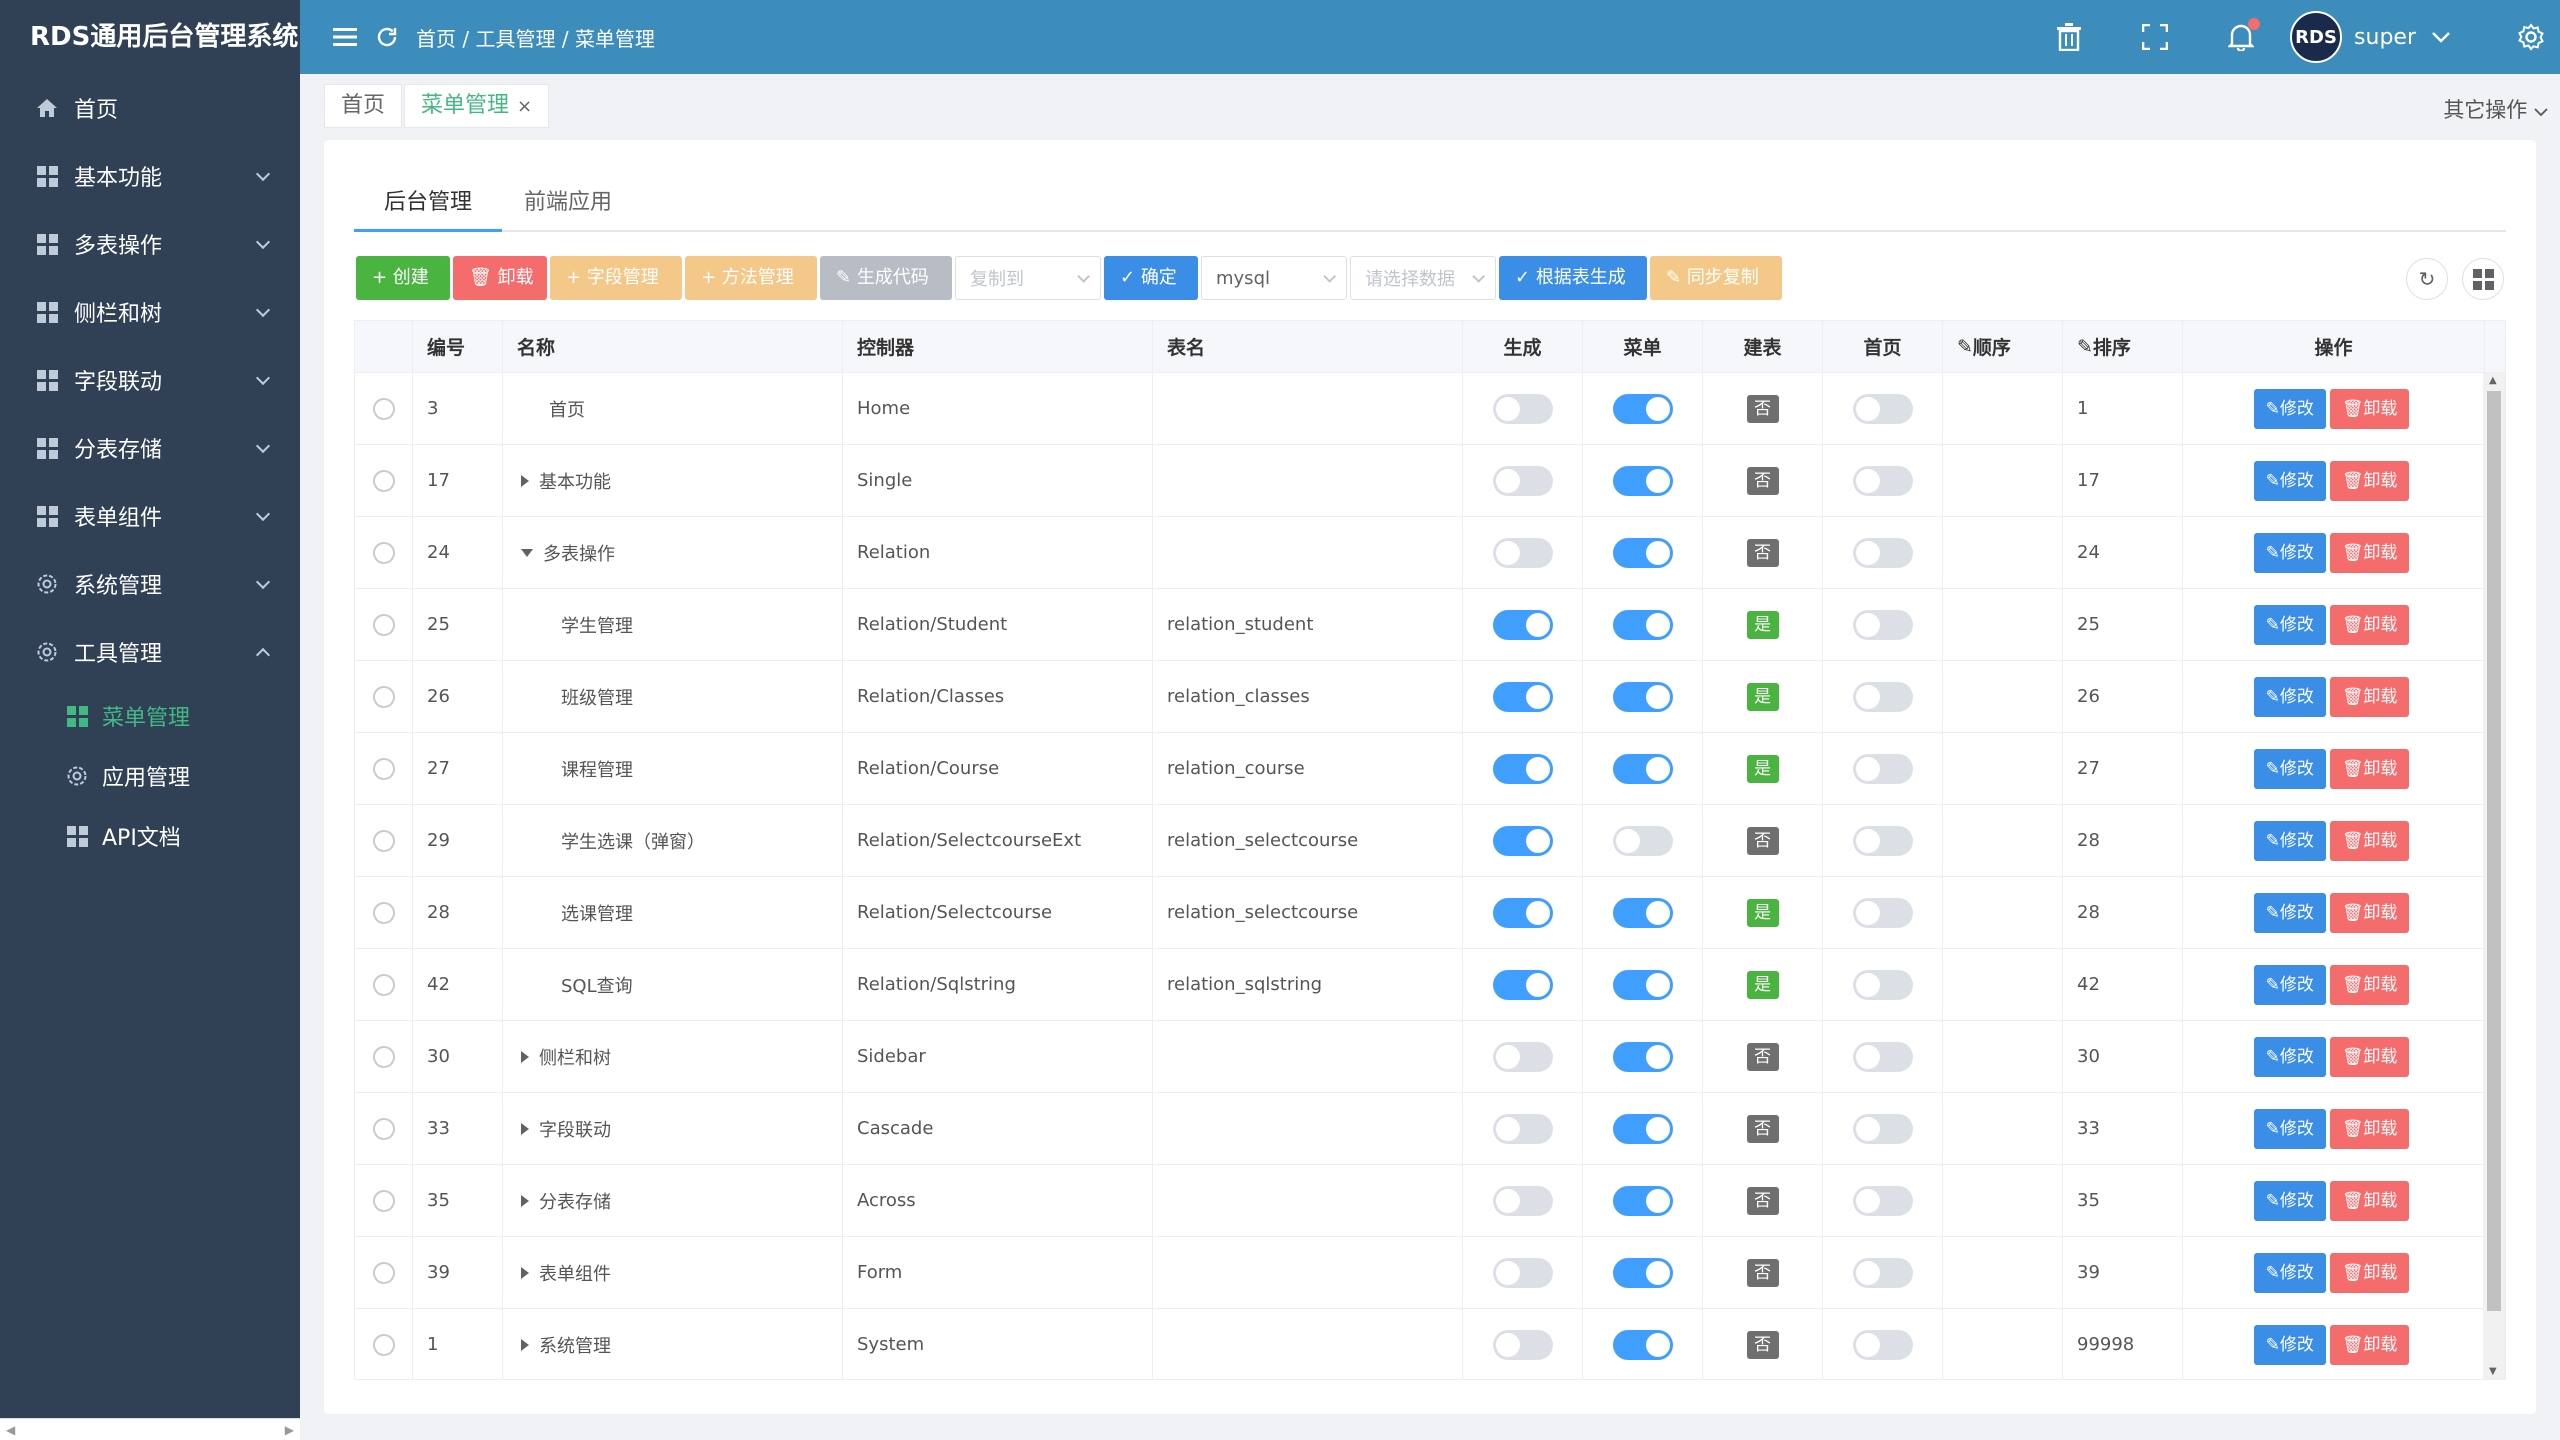 Image resolution: width=2560 pixels, height=1440 pixels. Describe the element at coordinates (1762, 346) in the screenshot. I see `column-header: 建表` at that location.